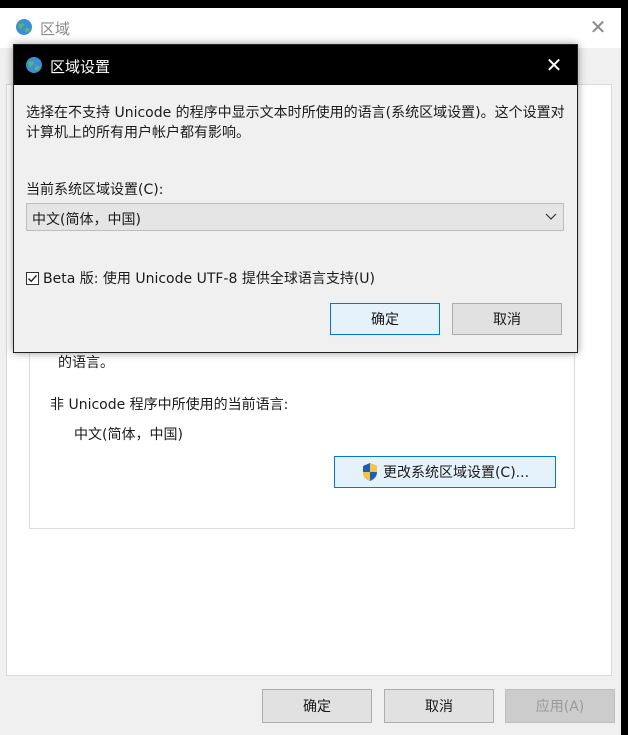 The width and height of the screenshot is (628, 735). What do you see at coordinates (560, 706) in the screenshot?
I see `apply-button: 应用(A)` at bounding box center [560, 706].